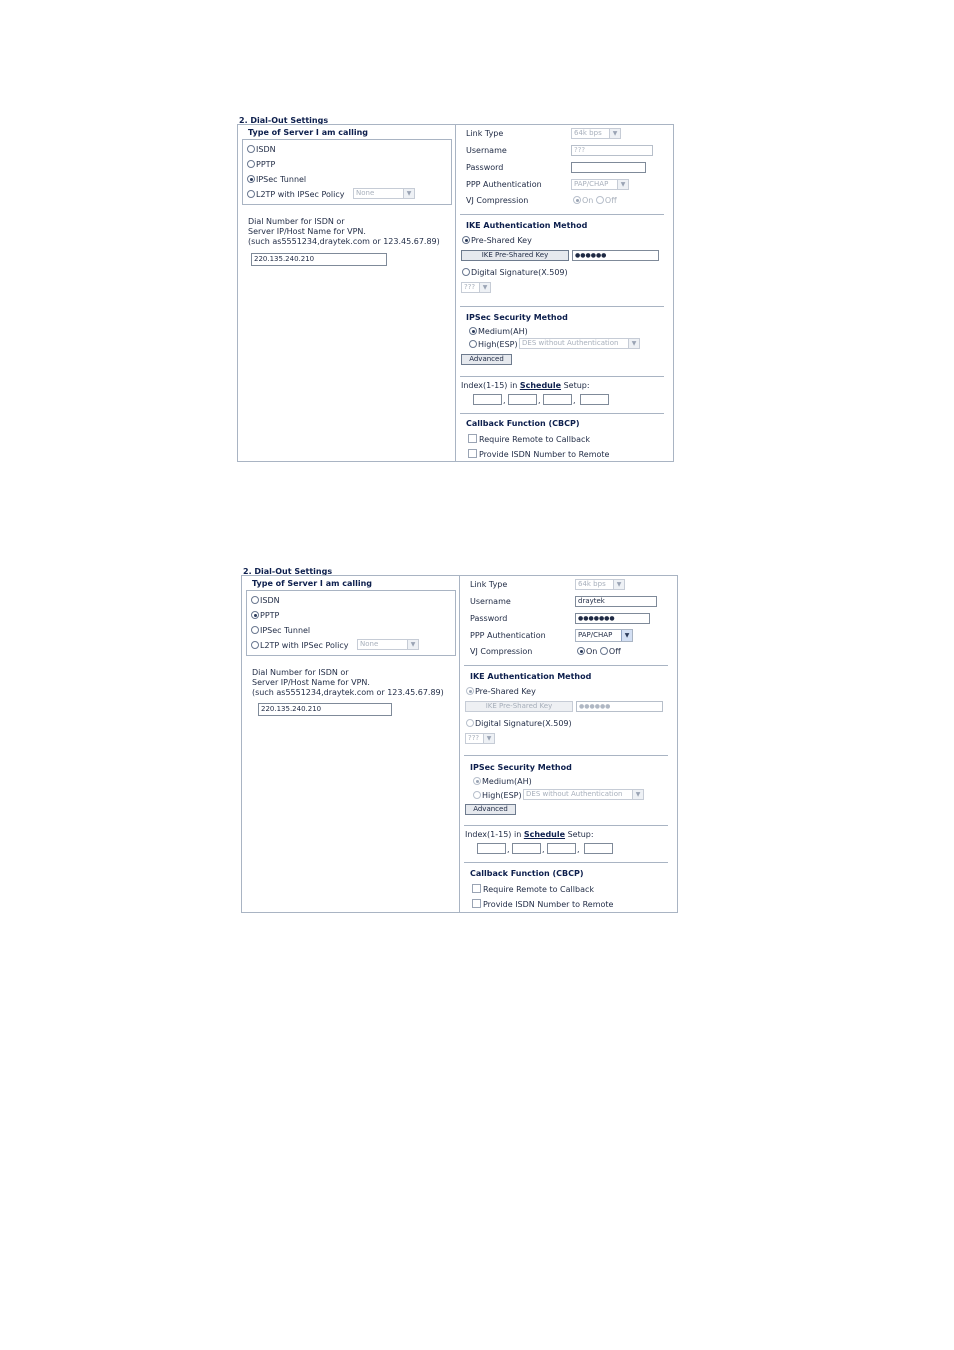 The height and width of the screenshot is (1350, 954). I want to click on password-input, so click(608, 167).